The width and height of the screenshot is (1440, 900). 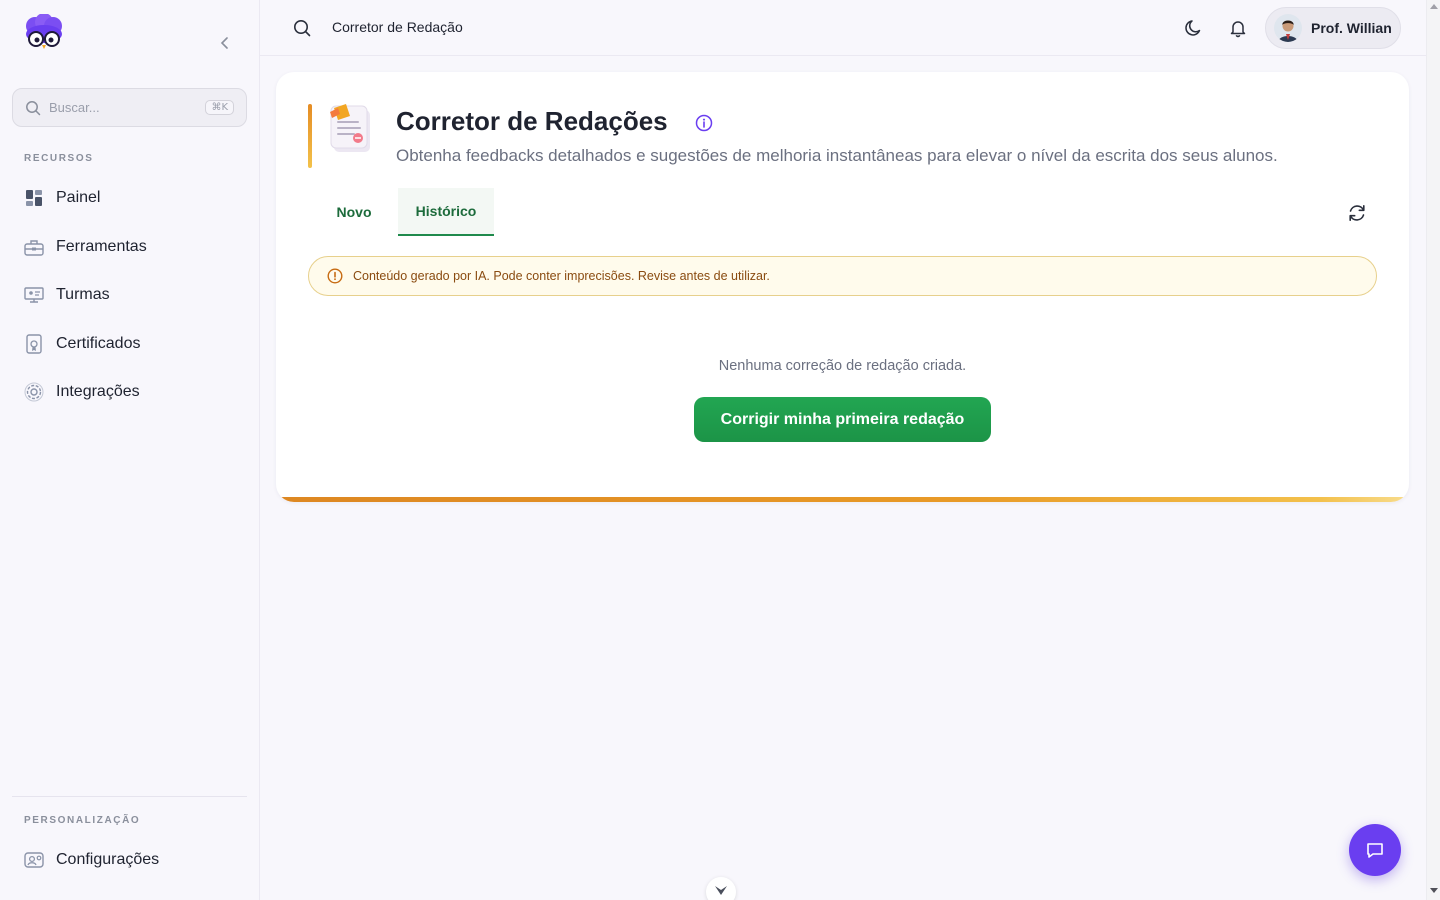 What do you see at coordinates (1433, 450) in the screenshot?
I see `page-scrollbar` at bounding box center [1433, 450].